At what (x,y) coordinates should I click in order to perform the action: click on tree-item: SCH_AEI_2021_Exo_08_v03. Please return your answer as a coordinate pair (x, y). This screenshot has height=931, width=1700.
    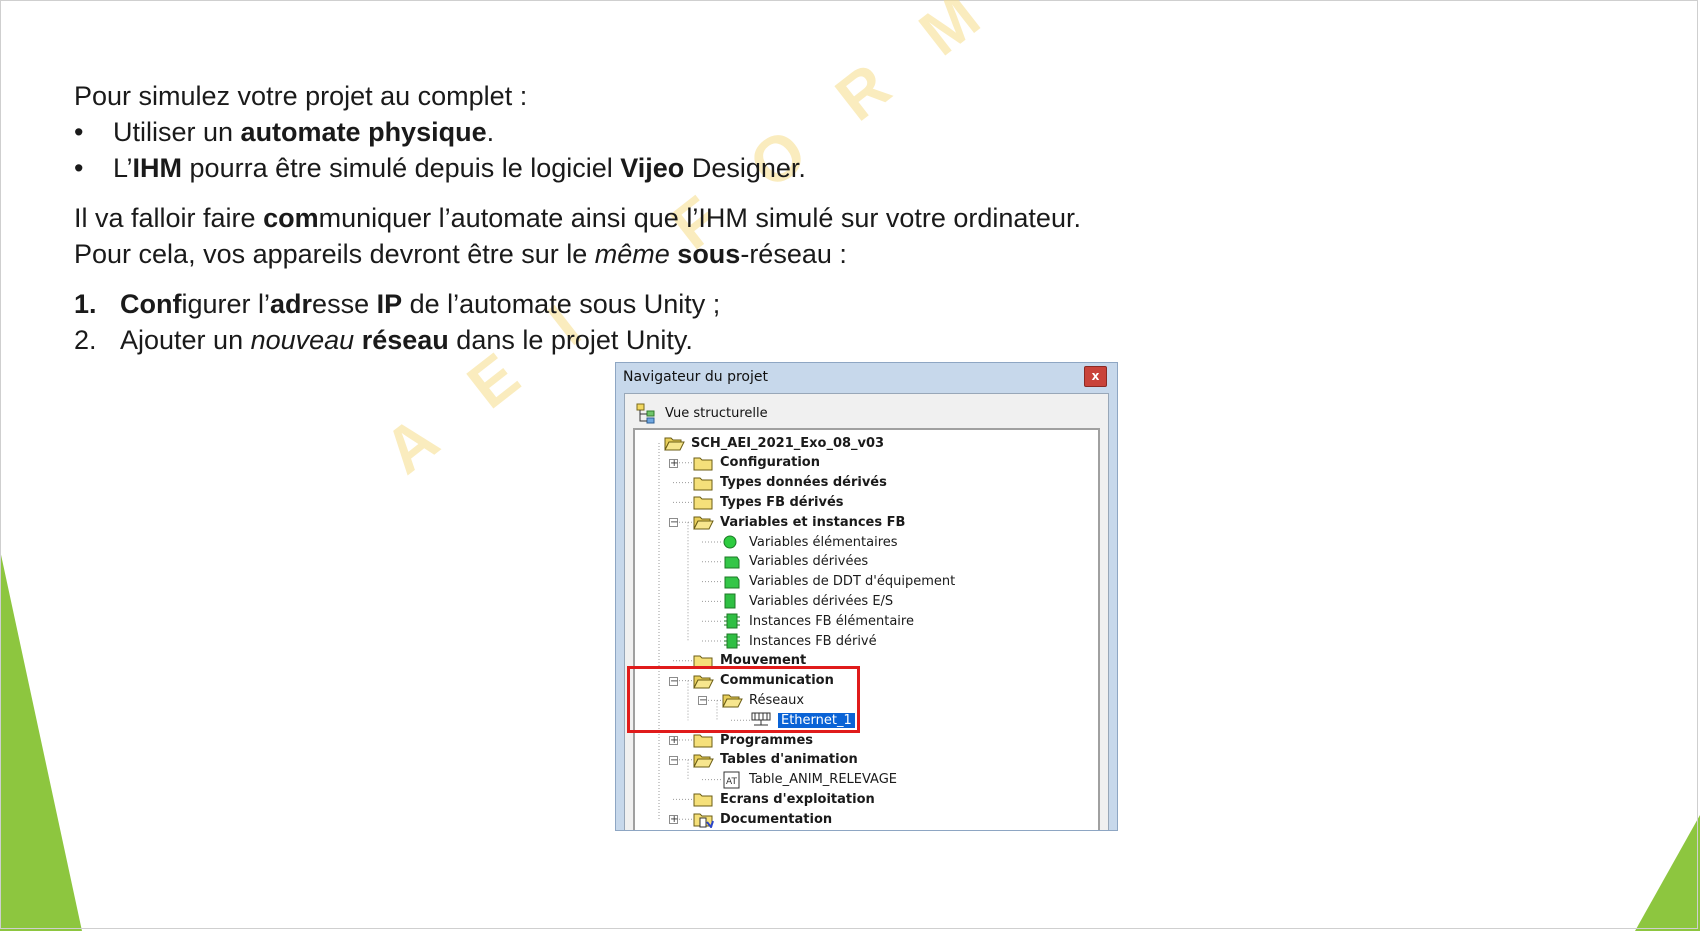
    Looking at the image, I should click on (773, 443).